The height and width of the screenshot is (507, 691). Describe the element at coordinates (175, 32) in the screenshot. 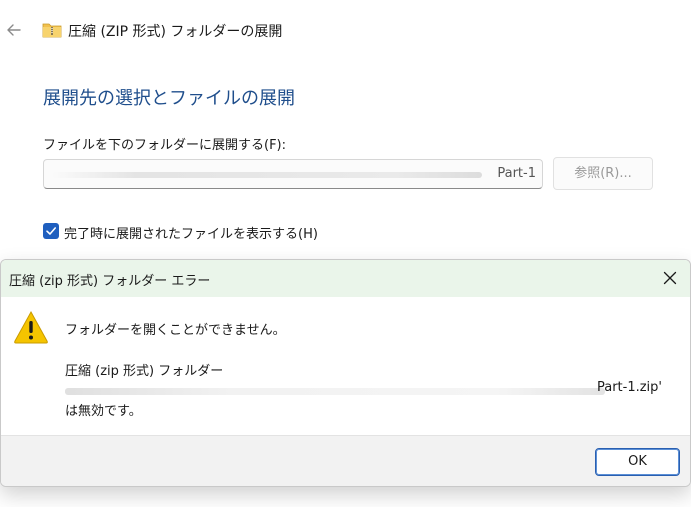

I see `wizard-title: 圧縮 (ZIP 形式) フォルダーの展開` at that location.